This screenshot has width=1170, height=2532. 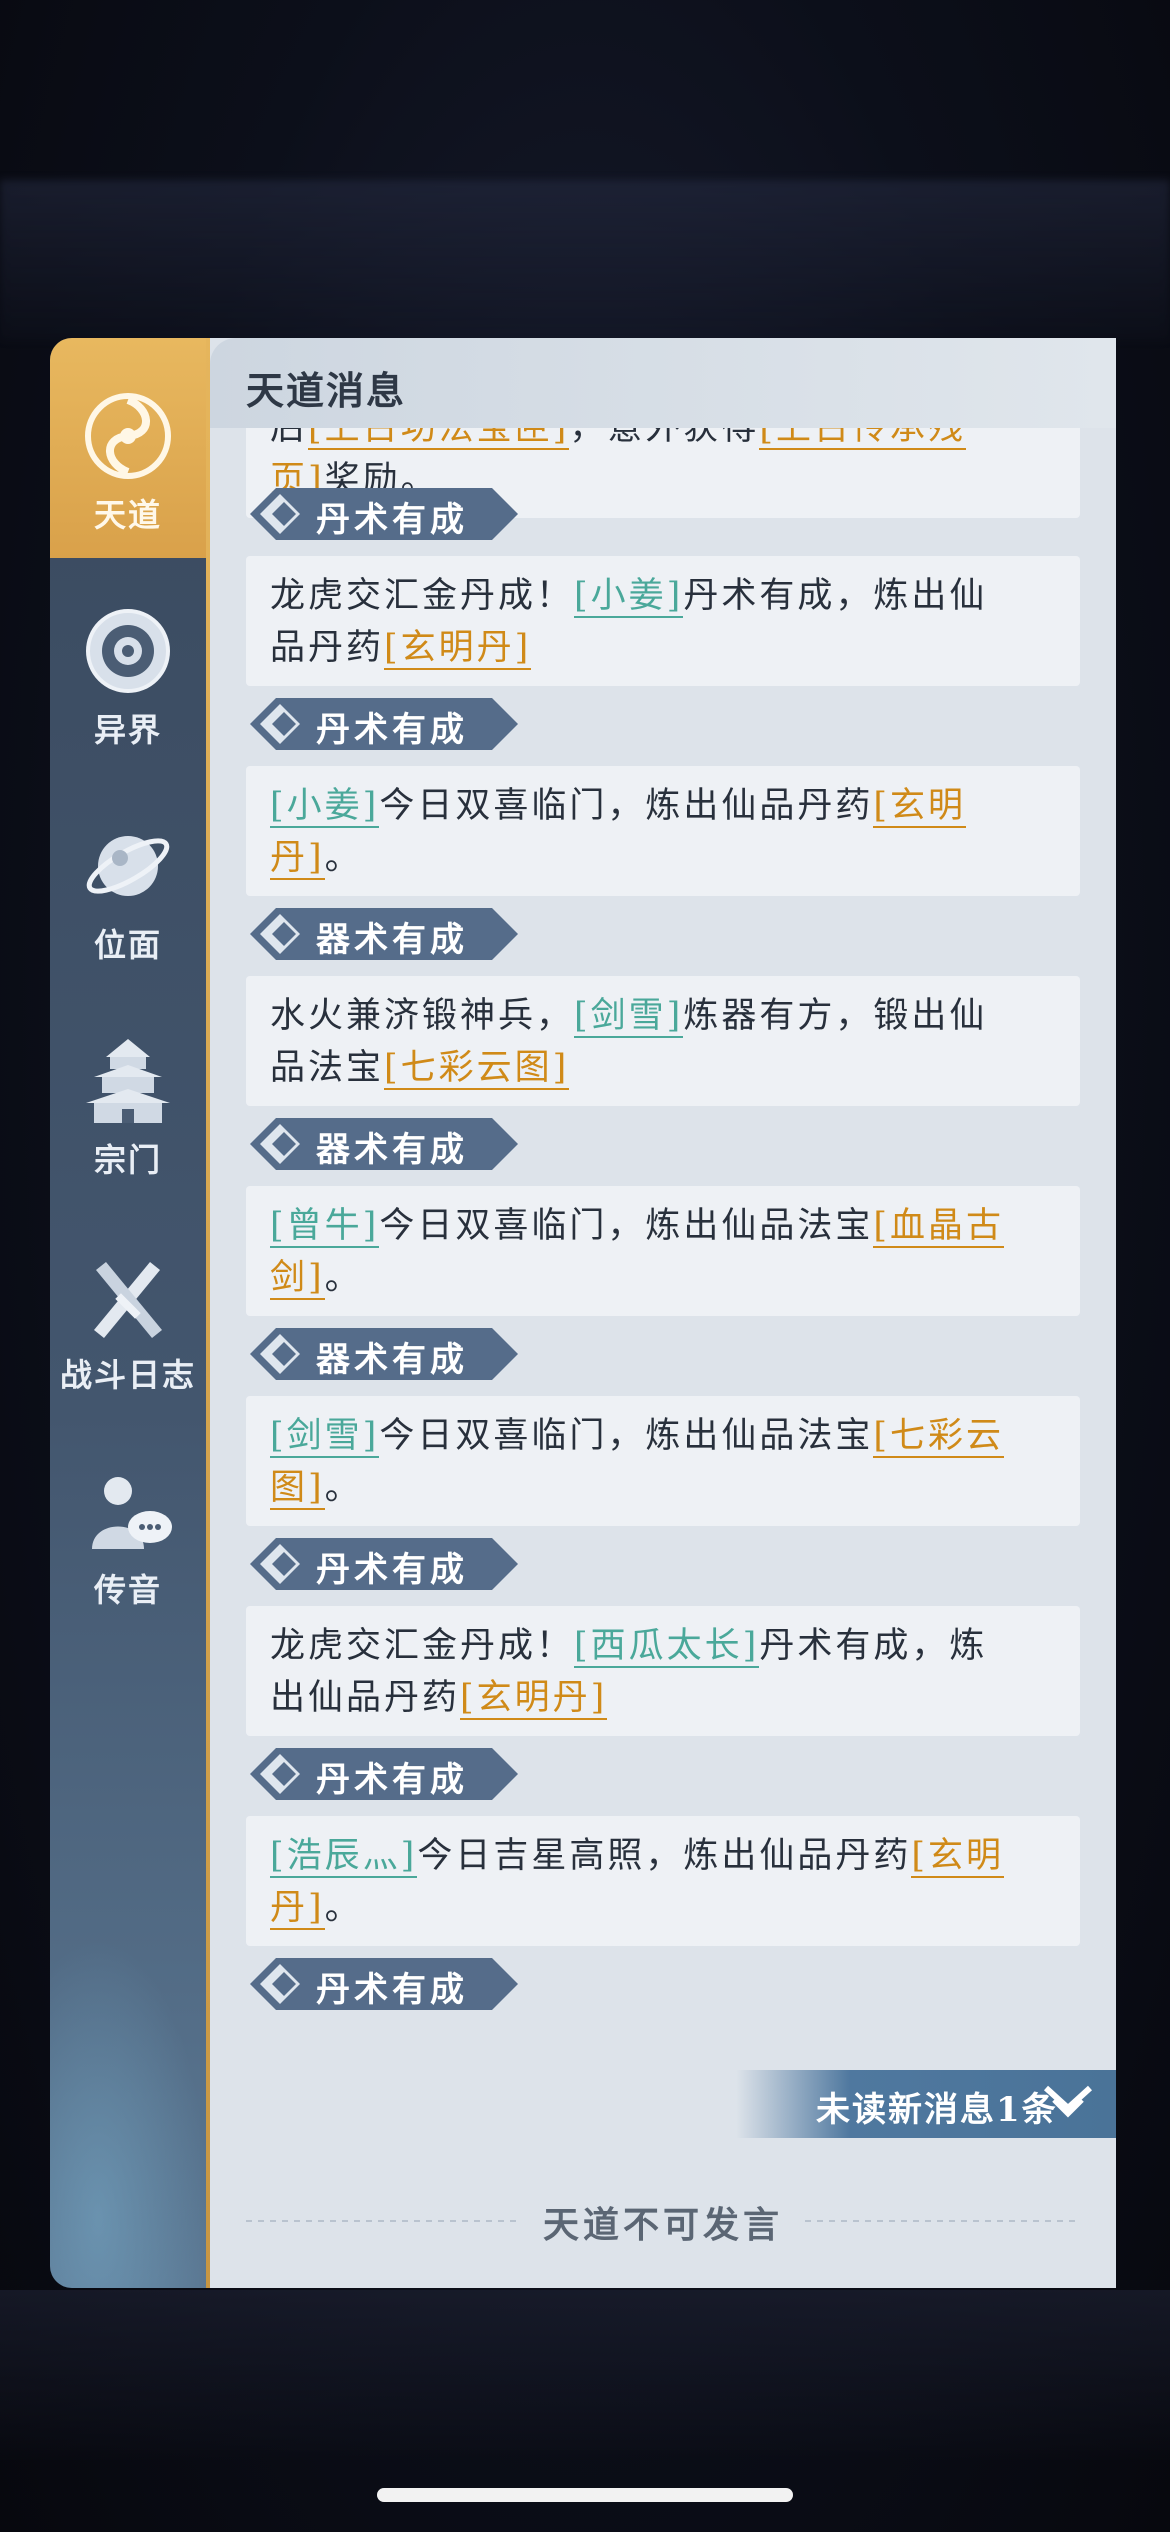 I want to click on item-name-link: 图], so click(x=297, y=1489).